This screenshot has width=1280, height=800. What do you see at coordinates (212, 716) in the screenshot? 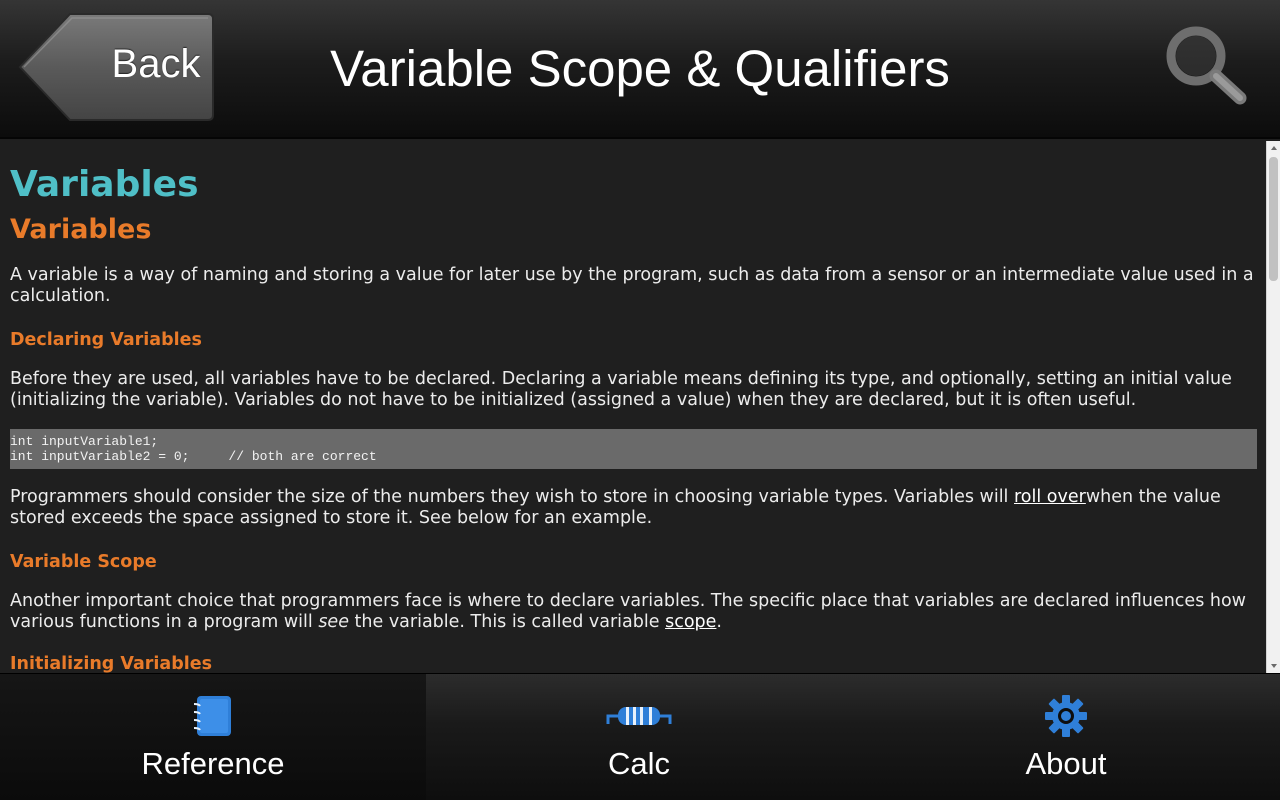
I see `notebook-icon` at bounding box center [212, 716].